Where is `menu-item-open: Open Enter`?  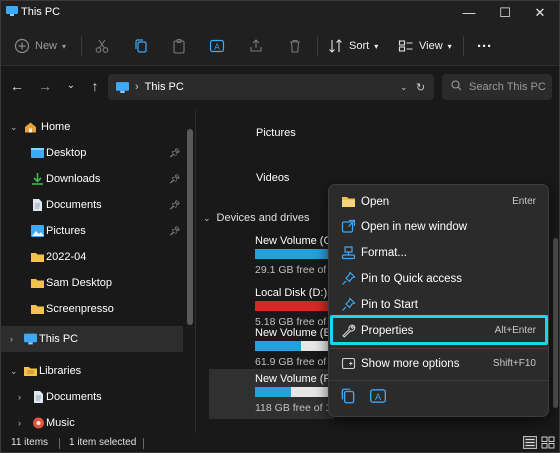 menu-item-open: Open Enter is located at coordinates (438, 201).